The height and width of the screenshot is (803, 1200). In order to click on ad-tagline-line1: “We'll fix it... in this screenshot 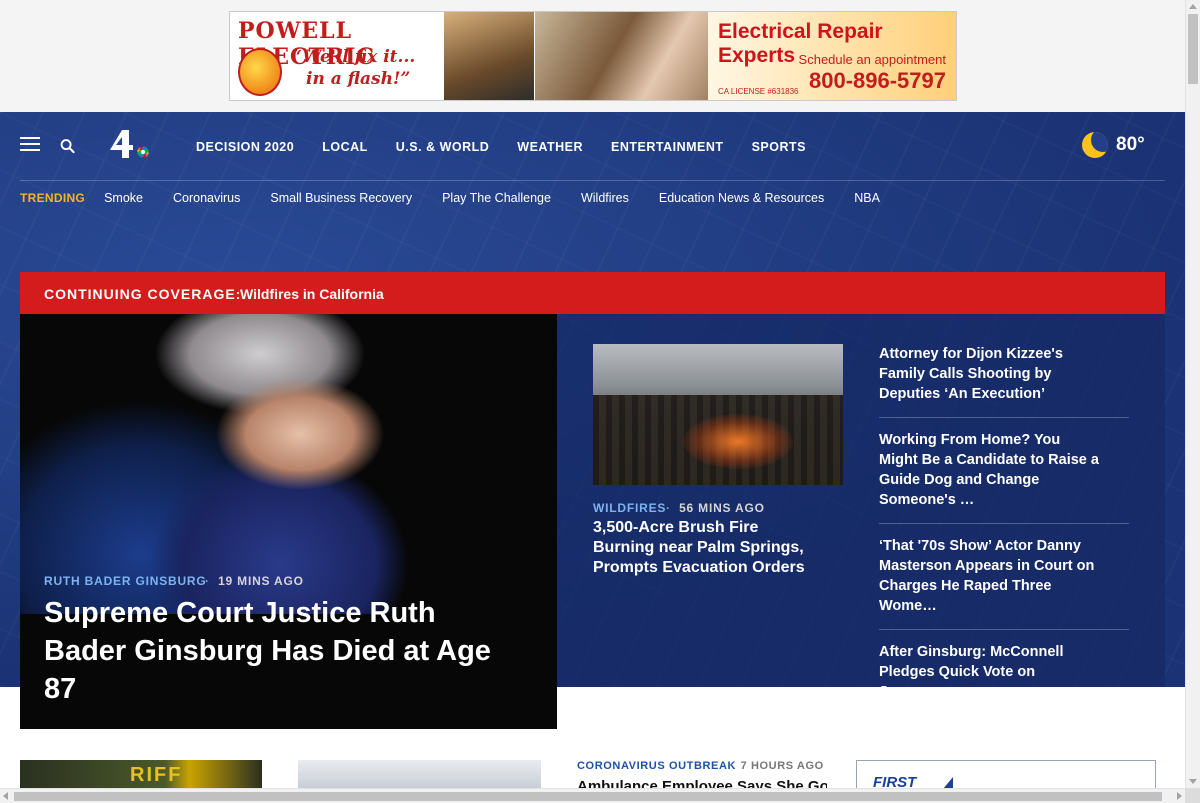, I will do `click(354, 57)`.